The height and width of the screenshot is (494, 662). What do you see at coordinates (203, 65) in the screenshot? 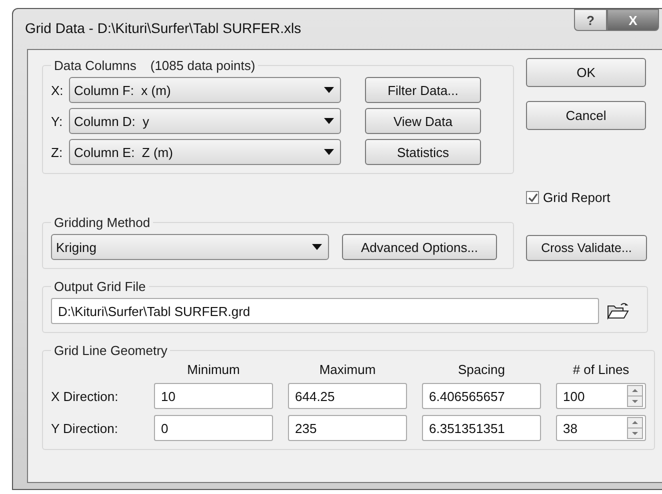
I see `data-point-count: (1085 data points)` at bounding box center [203, 65].